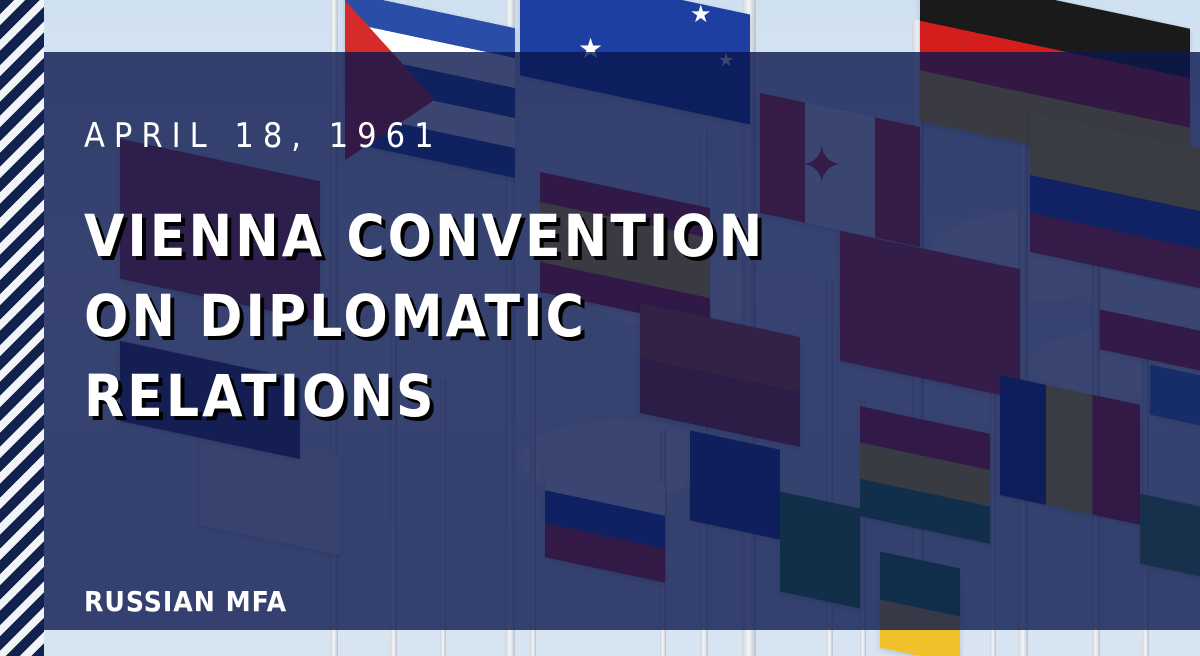  What do you see at coordinates (260, 396) in the screenshot?
I see `headline-line: RELATIONS` at bounding box center [260, 396].